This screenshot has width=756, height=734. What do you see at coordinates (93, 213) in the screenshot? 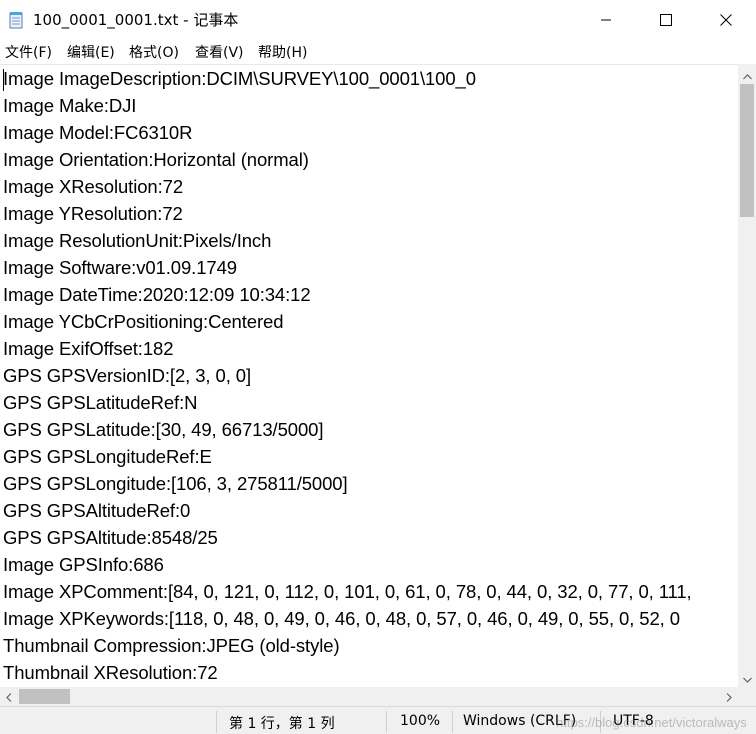
I see `text-line: Image YResolution:72` at bounding box center [93, 213].